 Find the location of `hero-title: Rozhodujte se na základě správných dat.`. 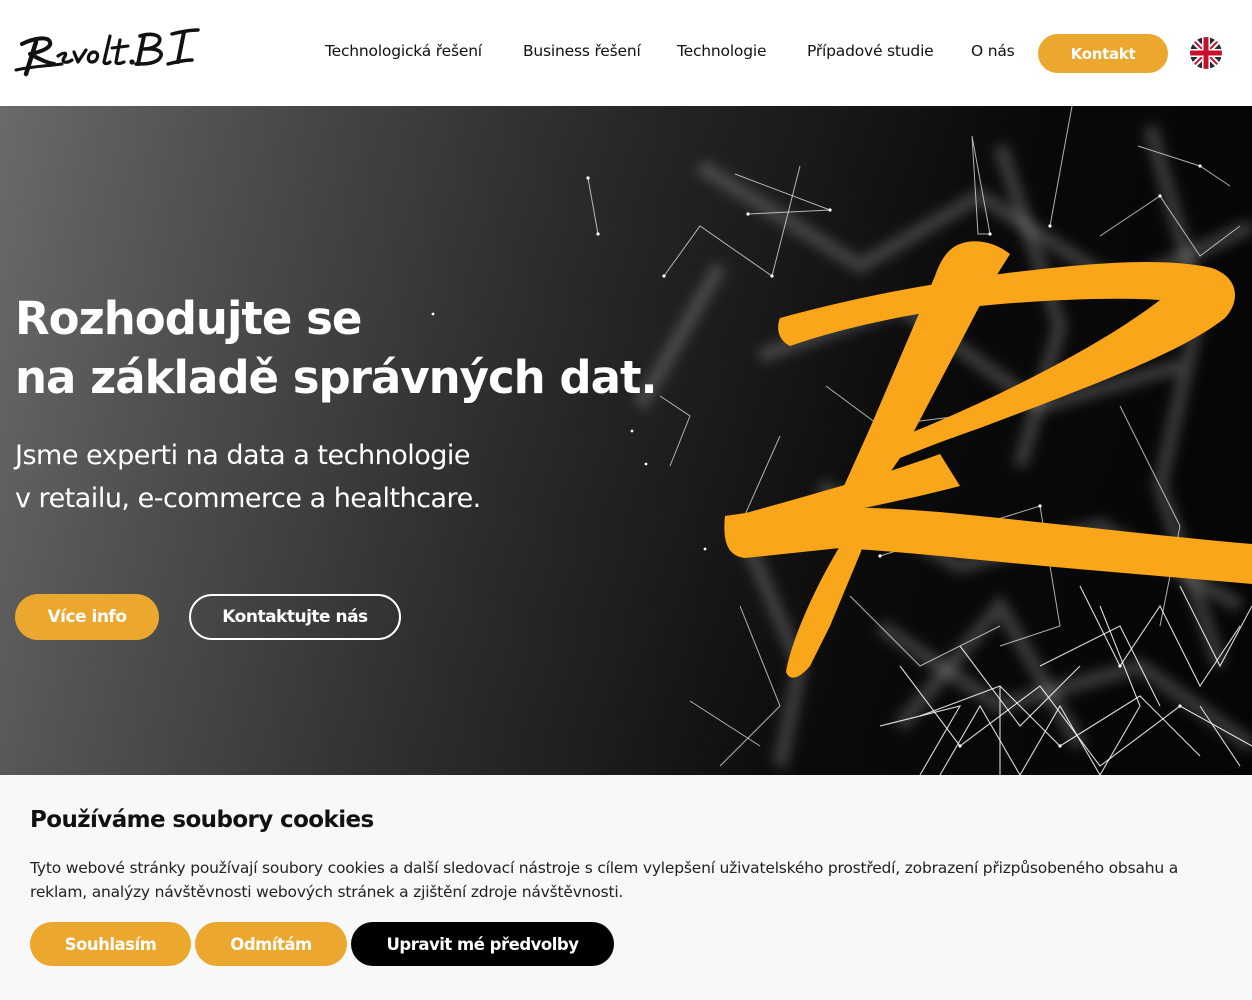

hero-title: Rozhodujte se na základě správných dat. is located at coordinates (336, 348).